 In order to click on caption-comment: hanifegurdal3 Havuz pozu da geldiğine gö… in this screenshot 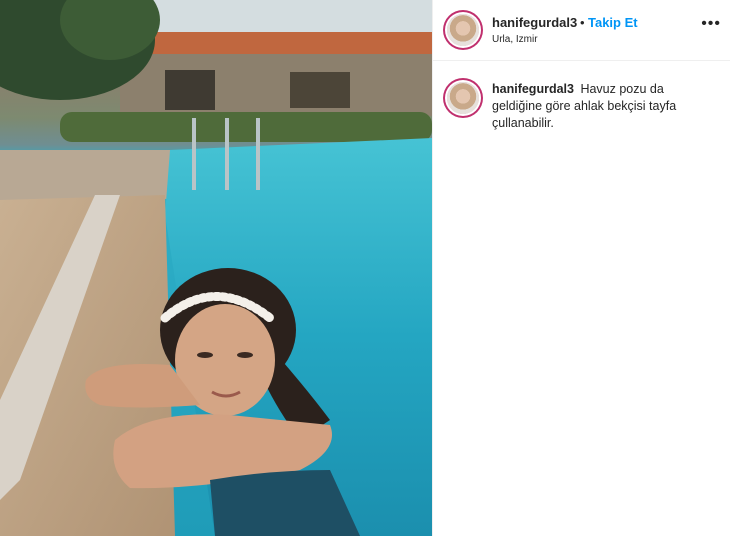, I will do `click(581, 101)`.